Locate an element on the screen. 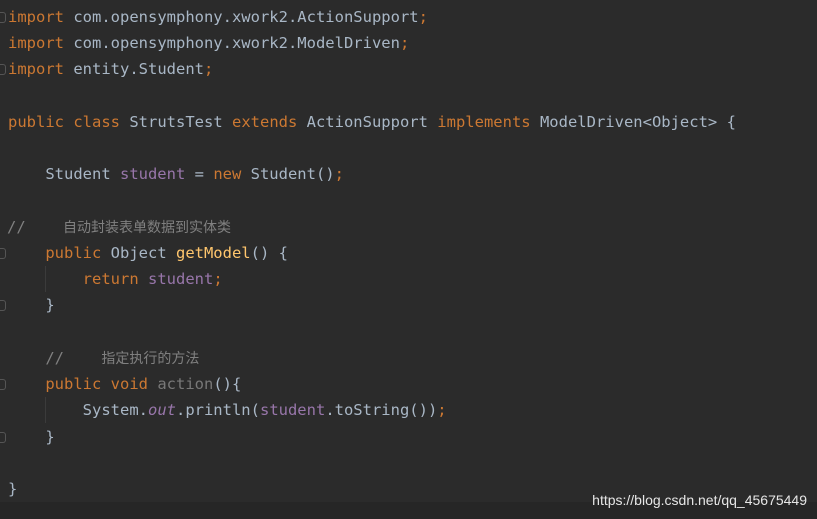  return-type: Object is located at coordinates (138, 253).